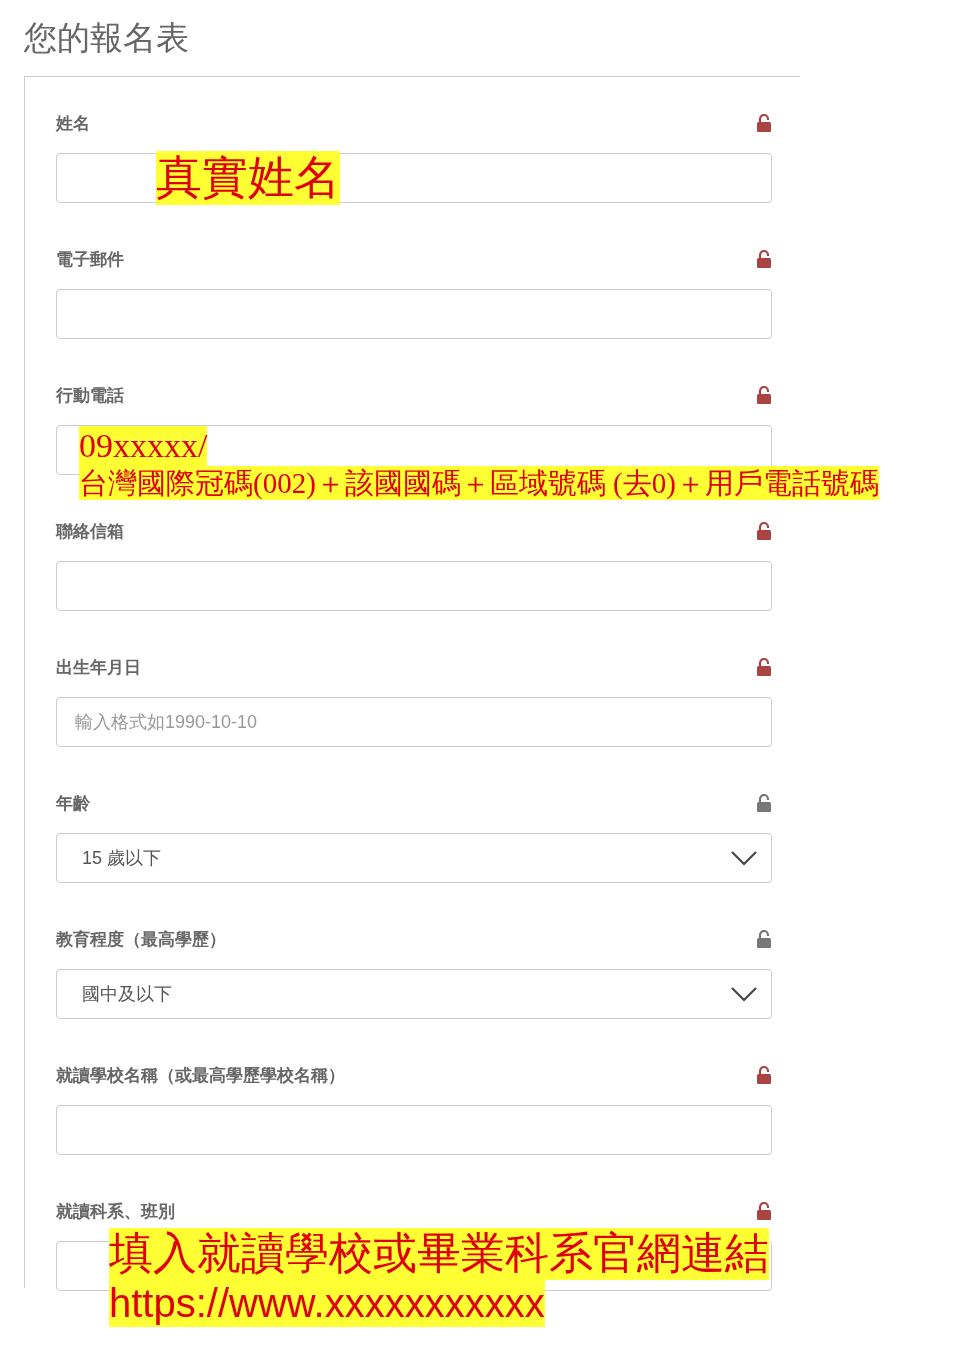 The image size is (976, 1364). Describe the element at coordinates (98, 667) in the screenshot. I see `field-label: 出生年月日` at that location.